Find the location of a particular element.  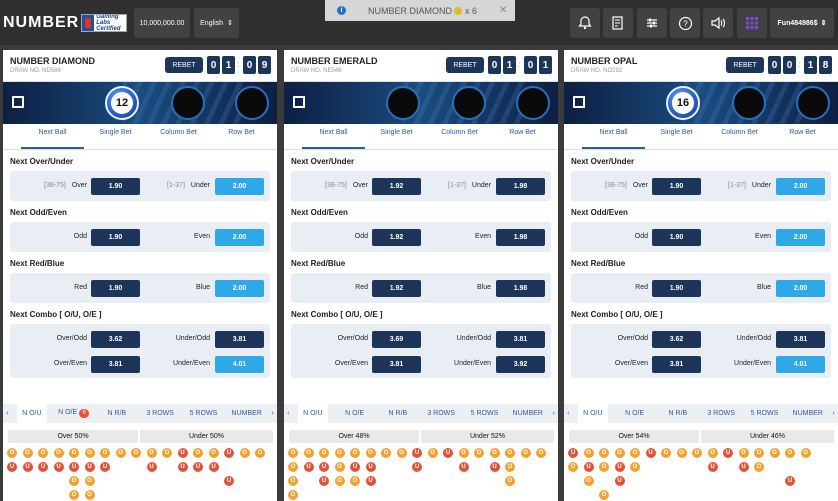

odds-button-over: 1.92 is located at coordinates (396, 186).